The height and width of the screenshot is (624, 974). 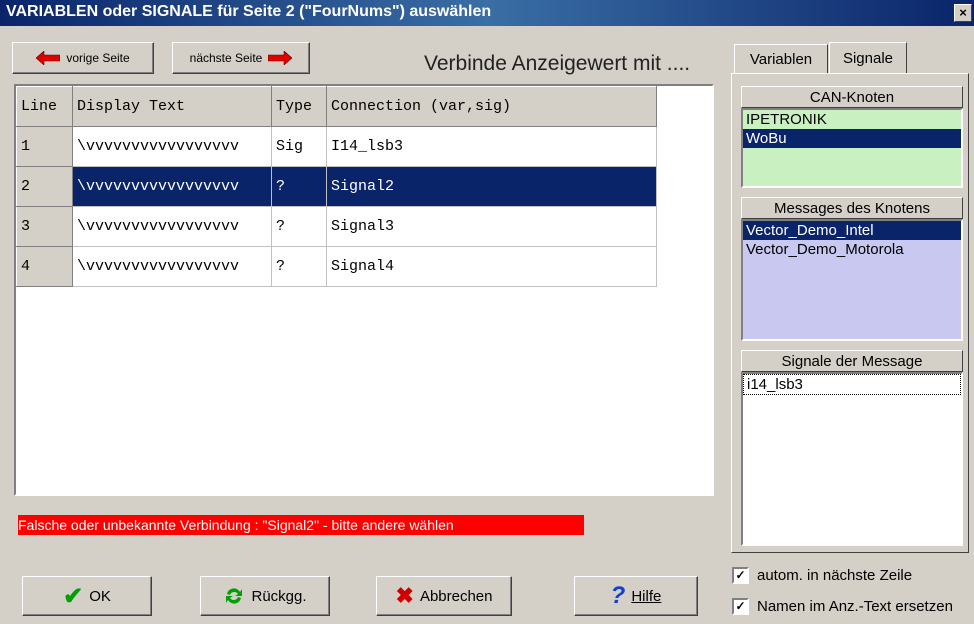 What do you see at coordinates (491, 226) in the screenshot?
I see `connection-cell: Signal3` at bounding box center [491, 226].